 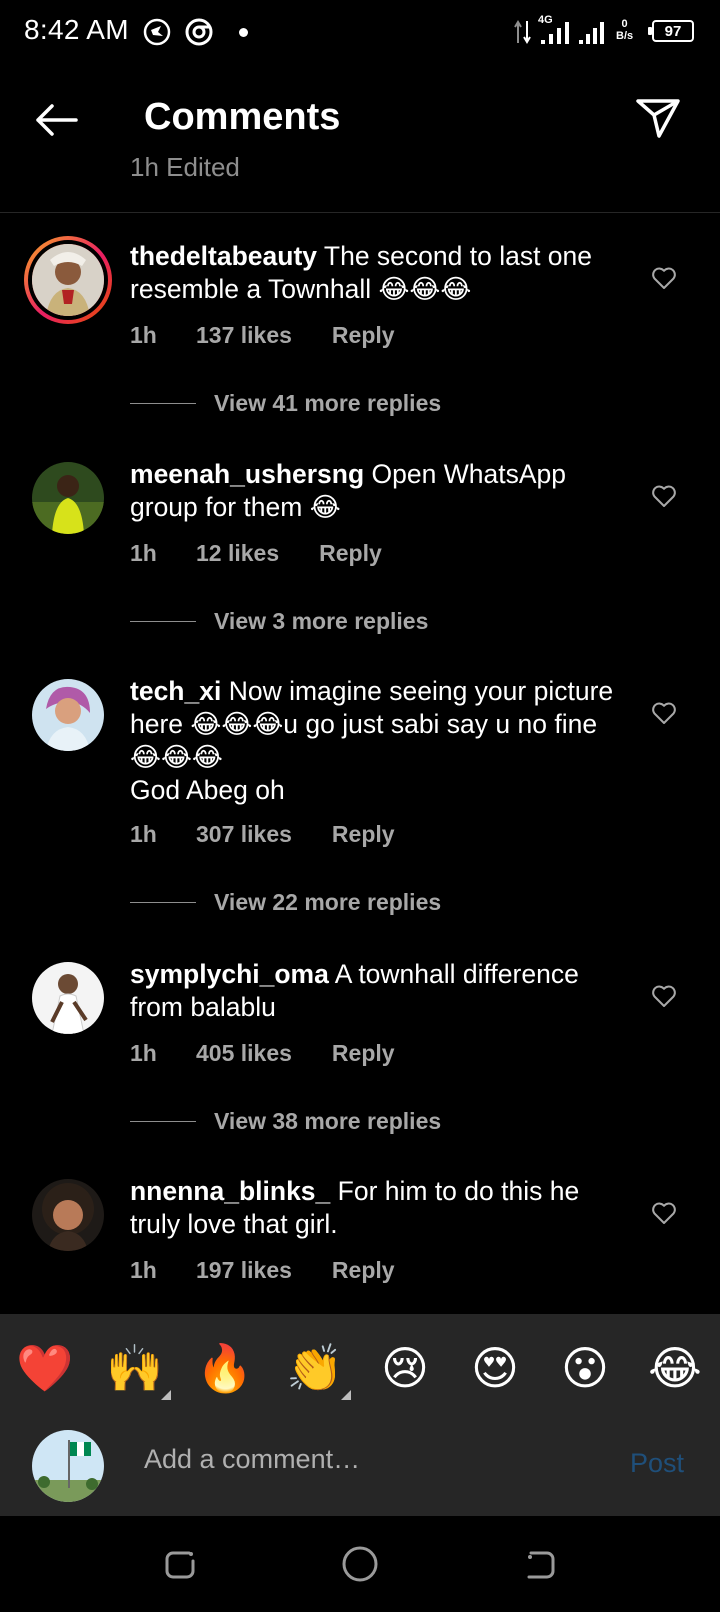 I want to click on comment-likes: 405 likes, so click(x=244, y=1053).